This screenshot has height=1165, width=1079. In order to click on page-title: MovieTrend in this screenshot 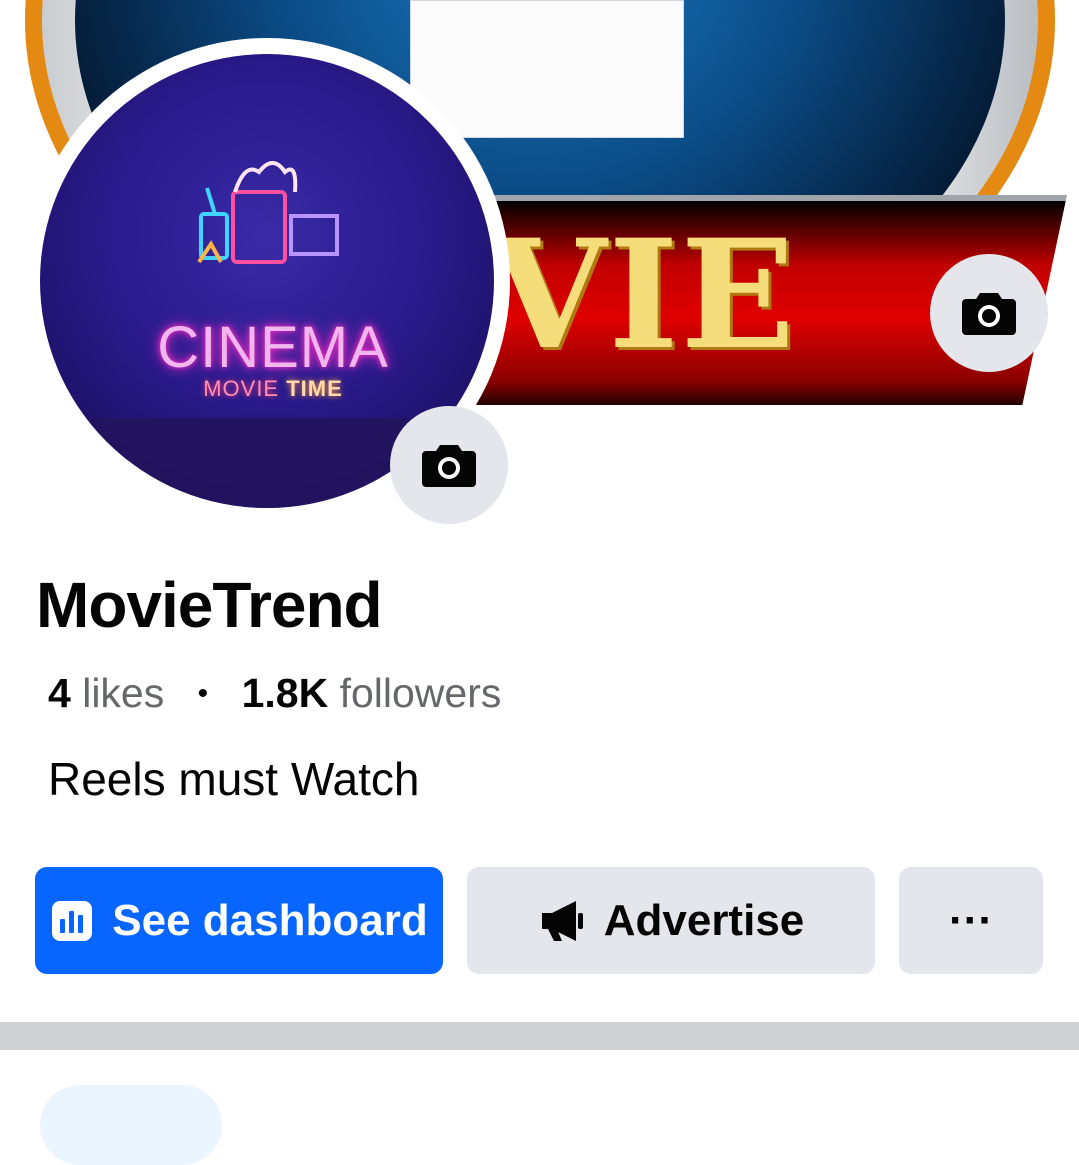, I will do `click(209, 605)`.